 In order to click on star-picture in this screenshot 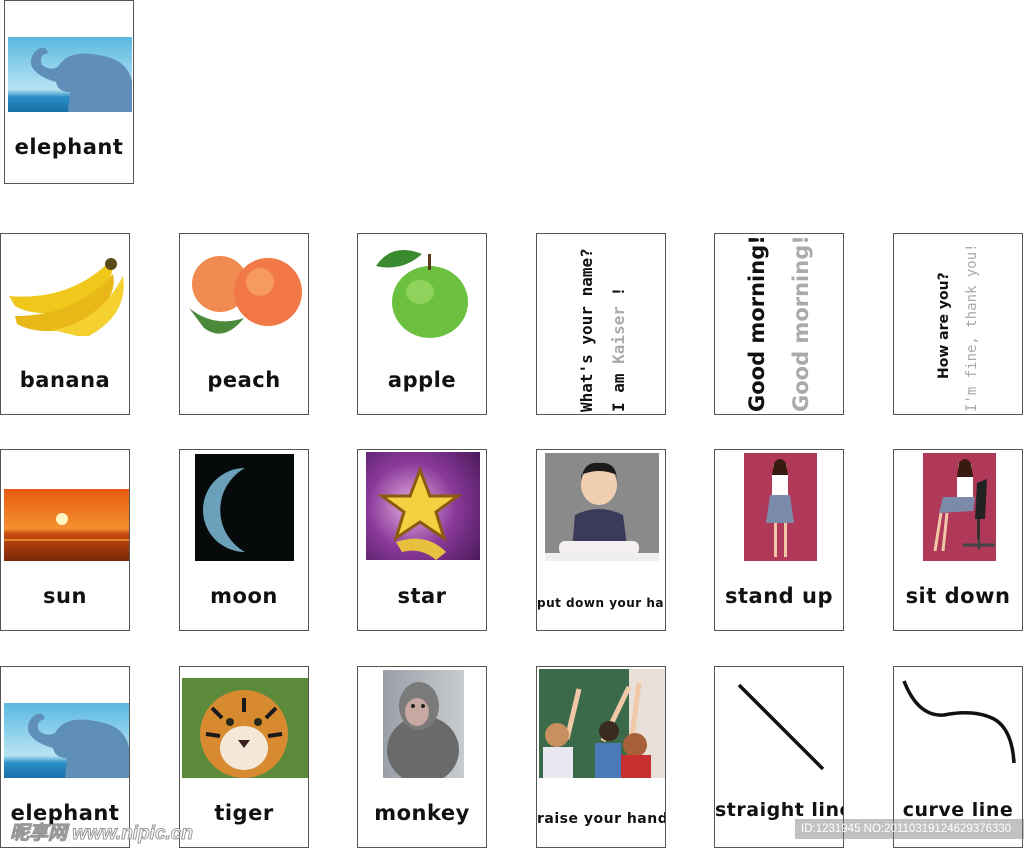, I will do `click(423, 506)`.